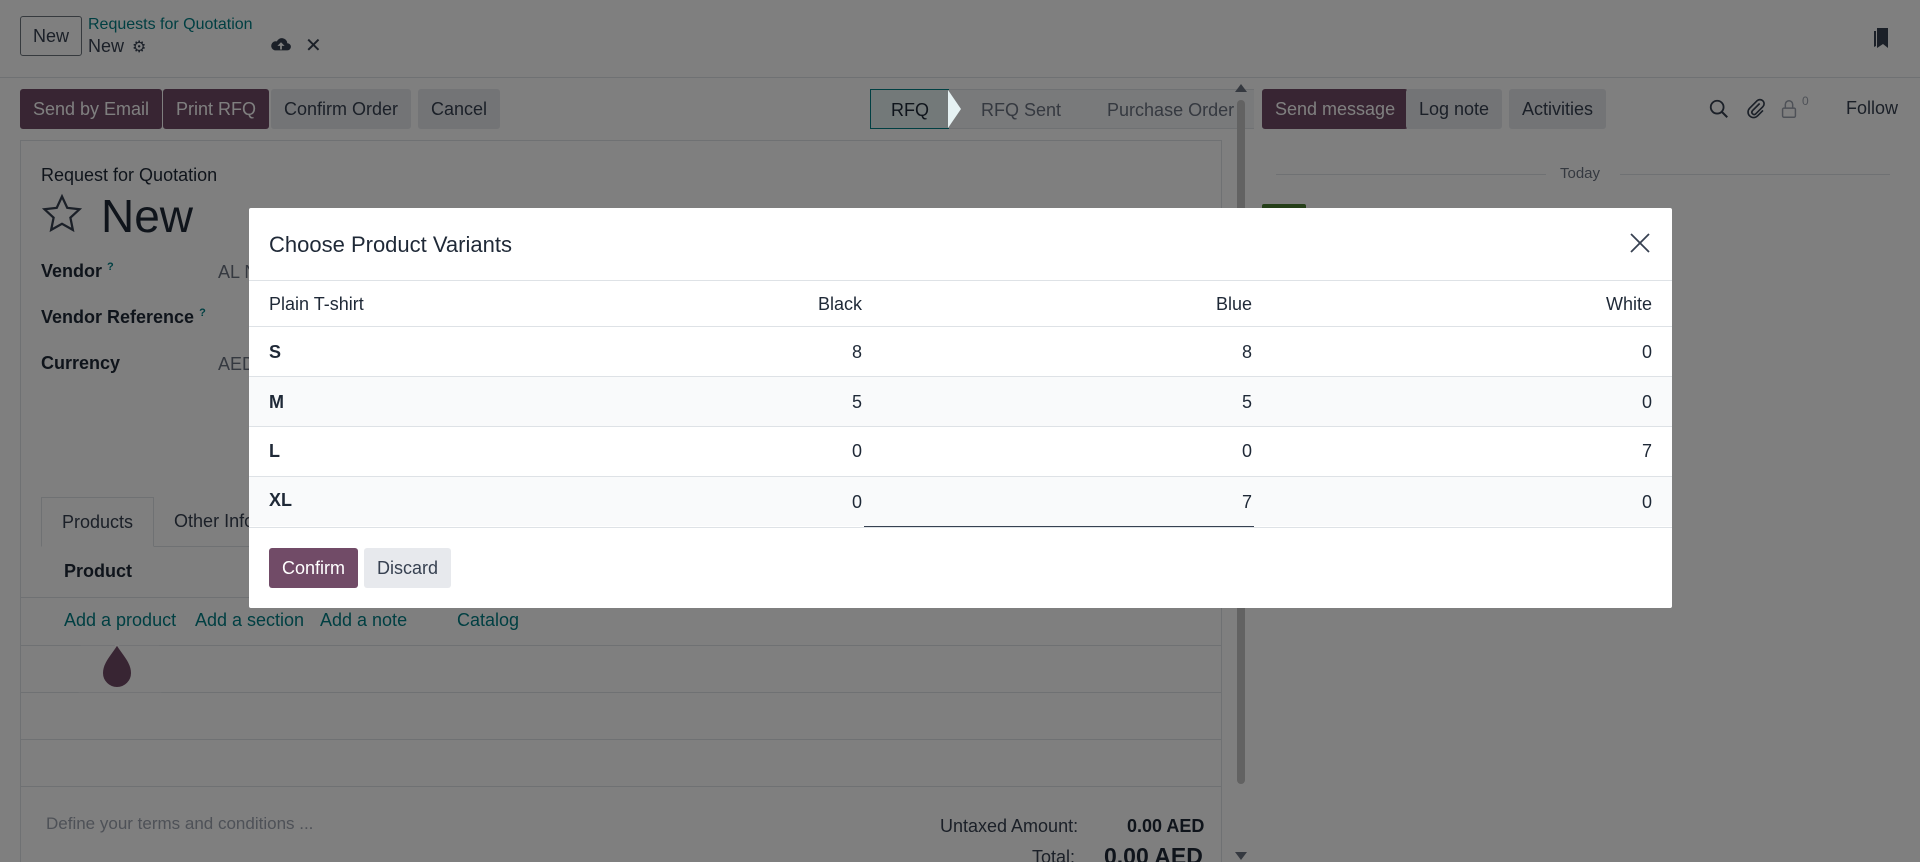 This screenshot has height=862, width=1920. I want to click on qty-l-white: 7, so click(1647, 451).